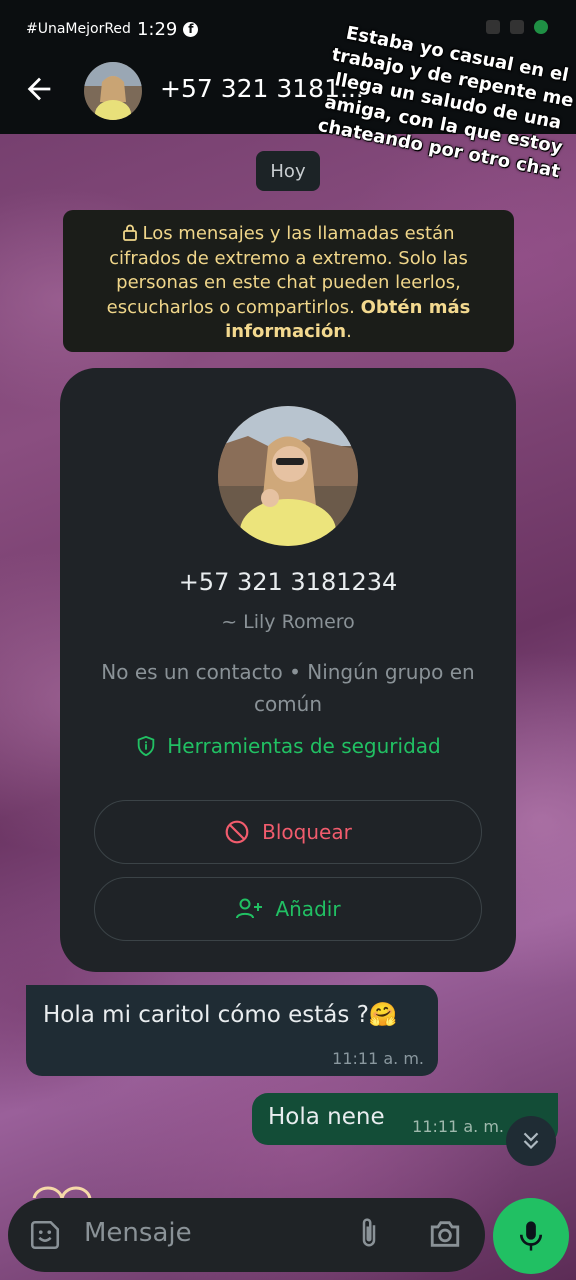  I want to click on add-contact-button: Añadir, so click(288, 909).